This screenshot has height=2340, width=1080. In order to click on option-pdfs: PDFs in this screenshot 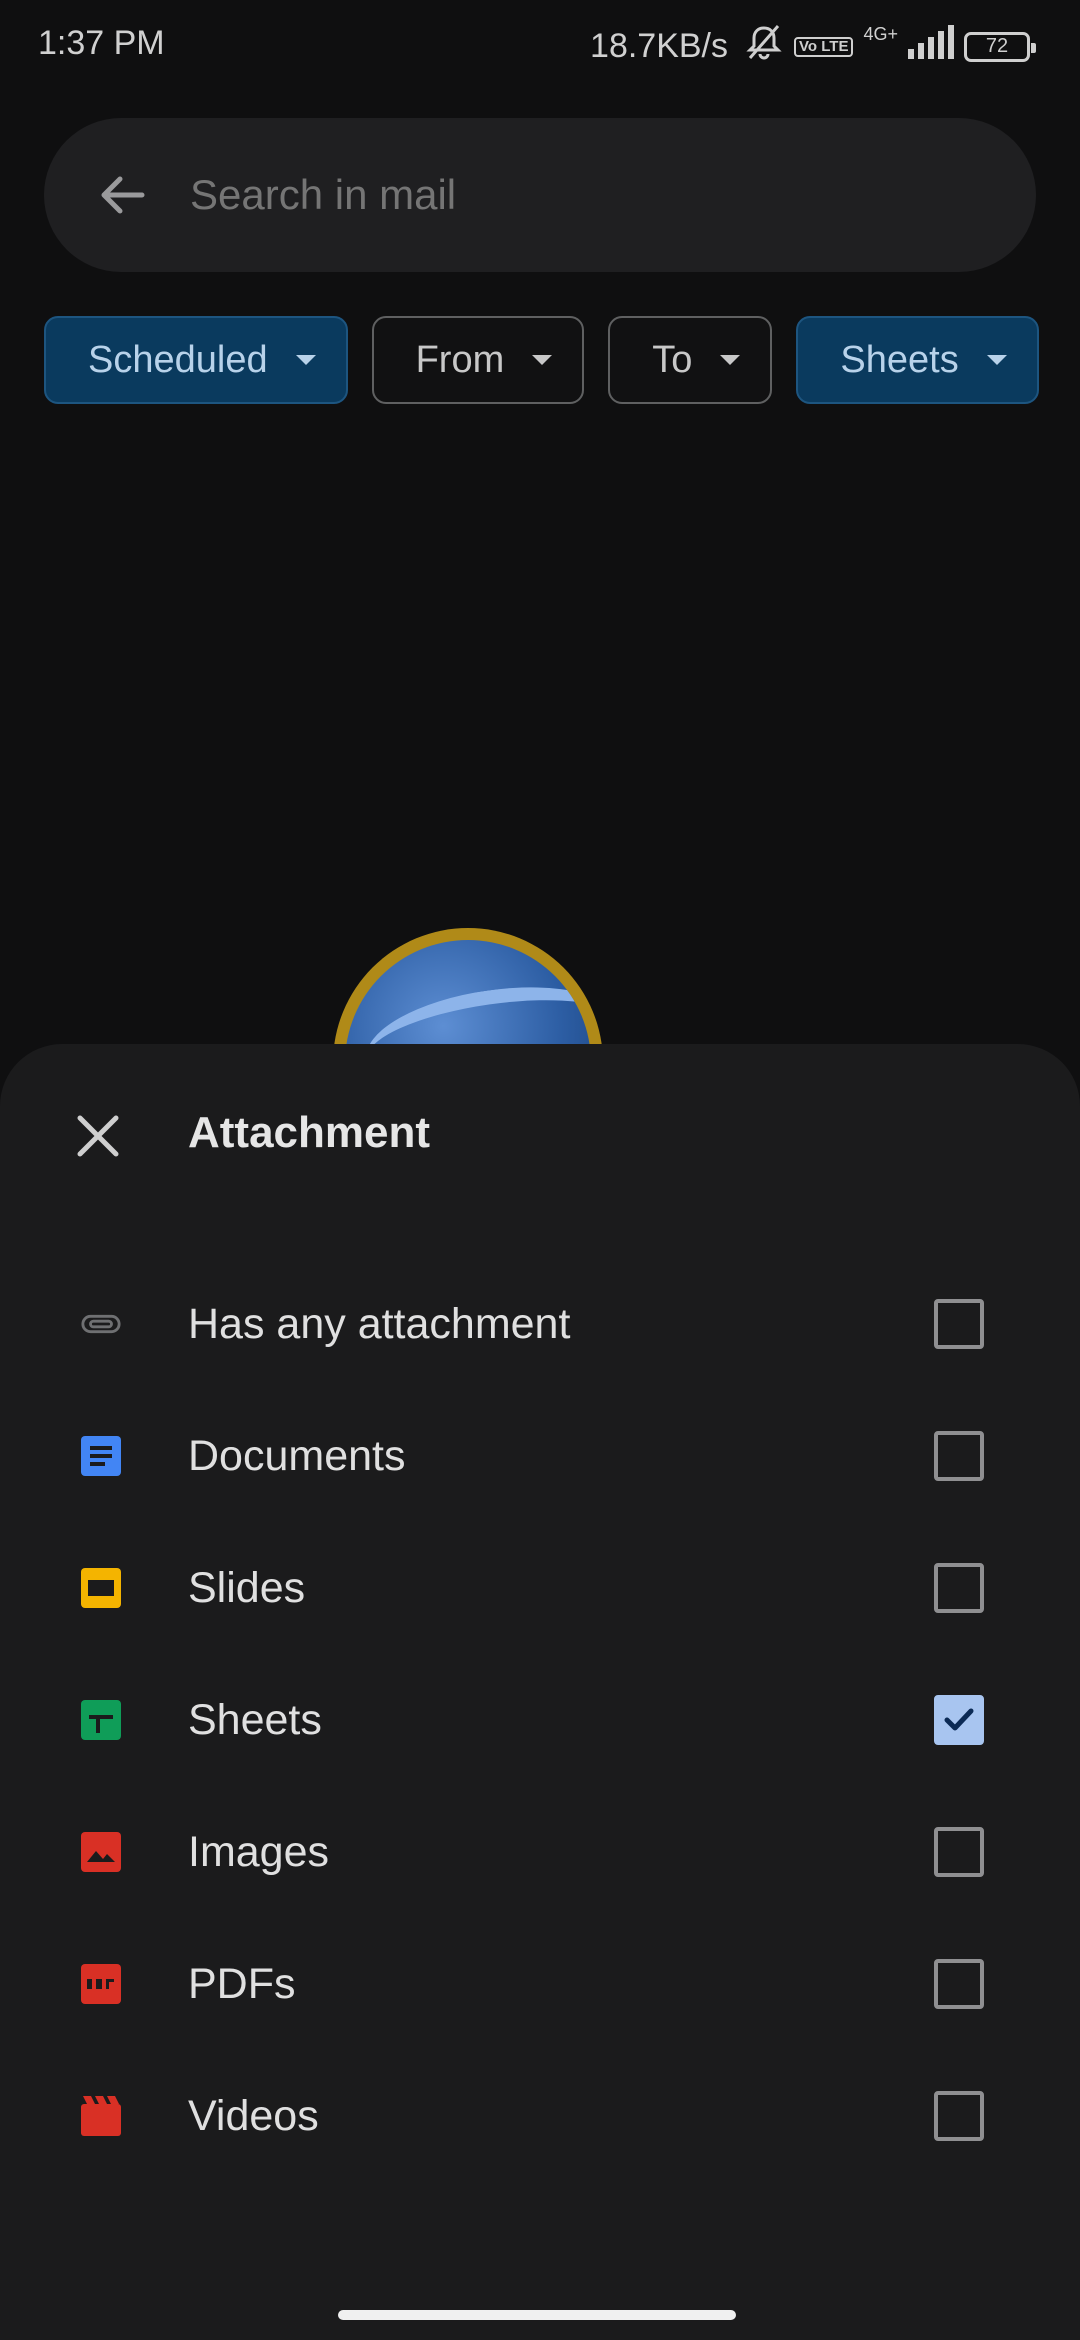, I will do `click(540, 1984)`.